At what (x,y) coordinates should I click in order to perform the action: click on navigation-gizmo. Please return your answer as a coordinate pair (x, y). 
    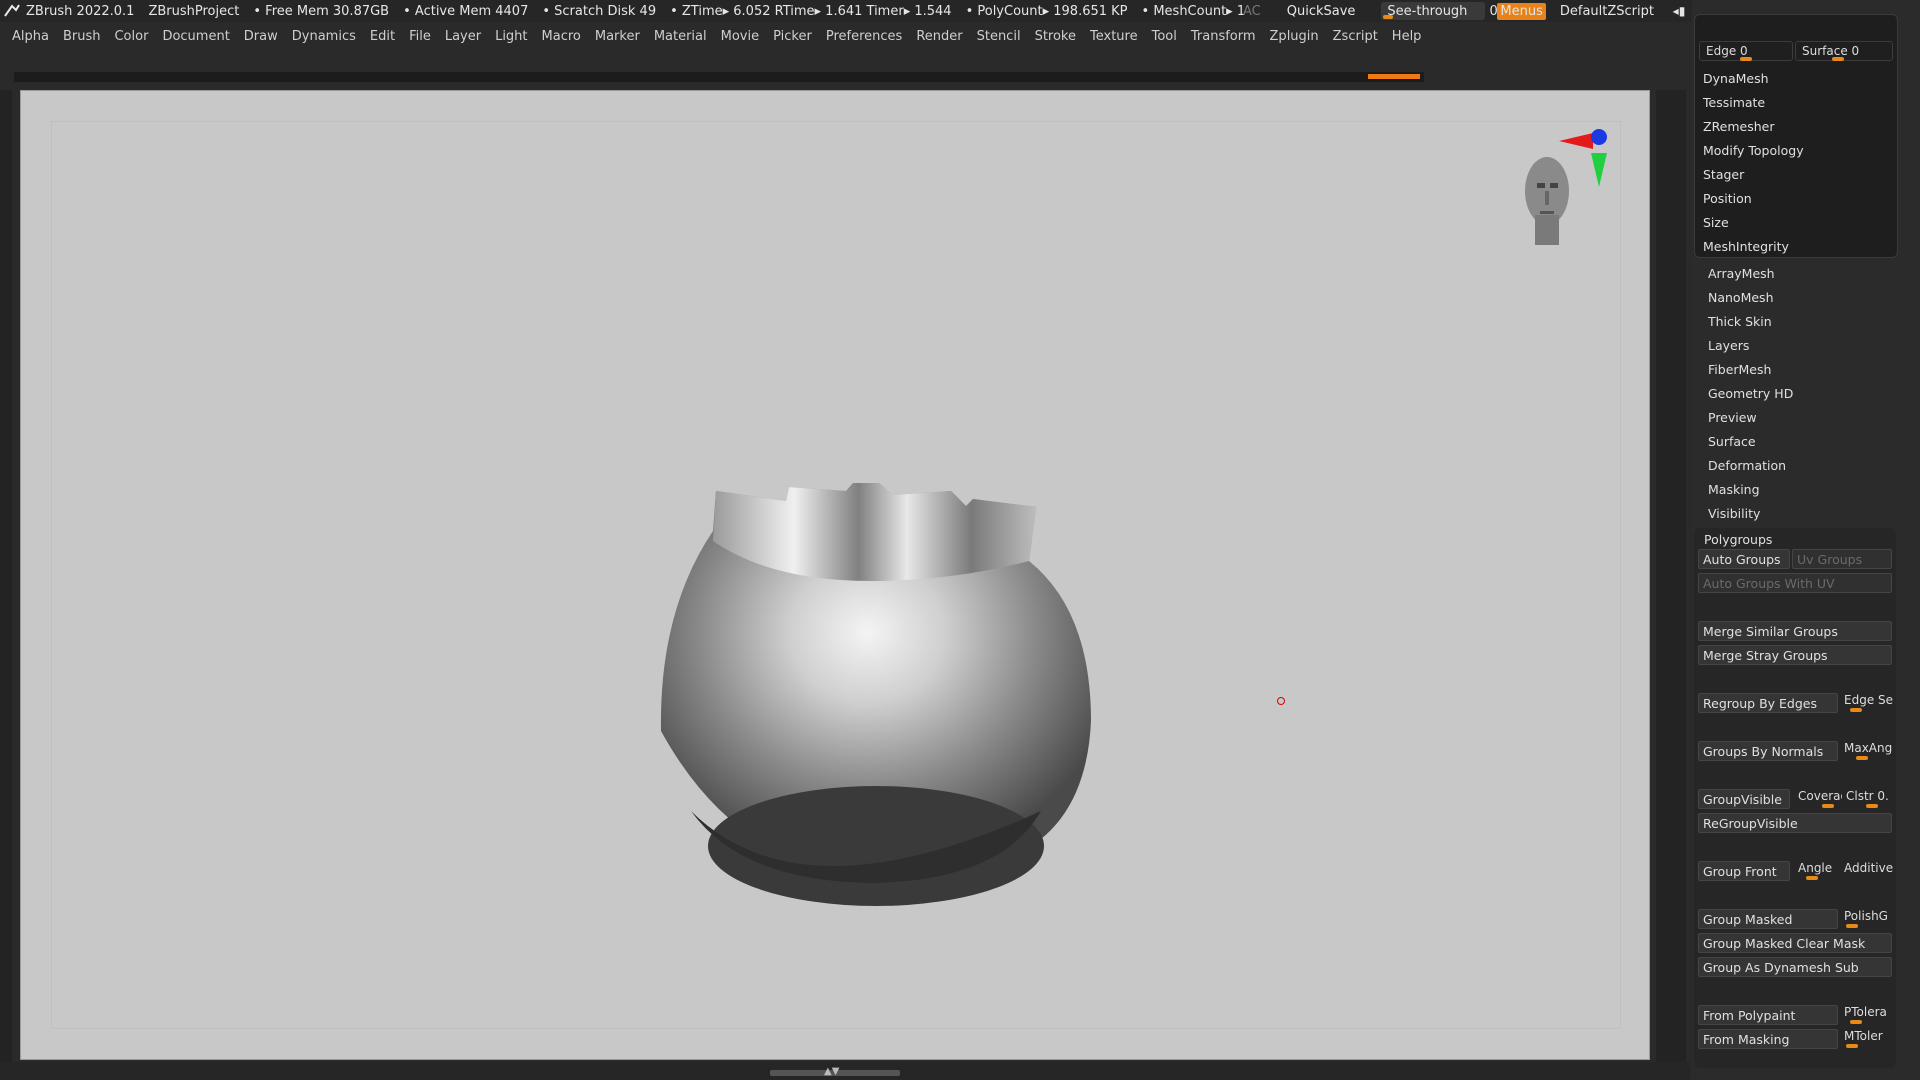
    Looking at the image, I should click on (1564, 189).